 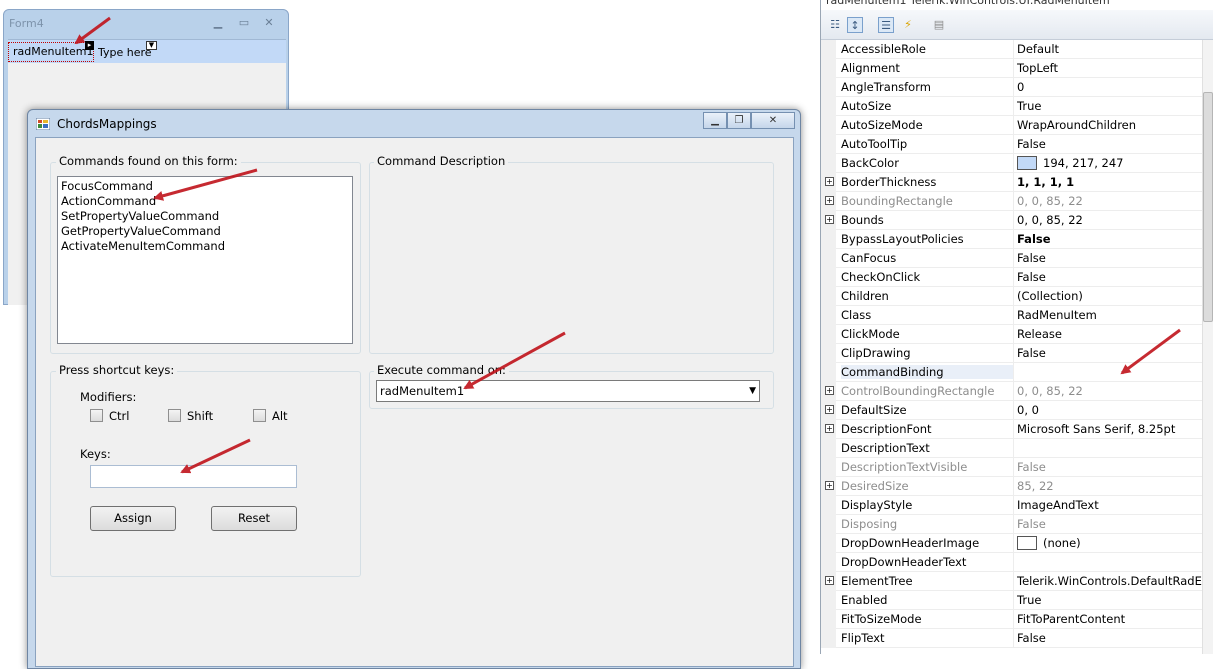 I want to click on property-row: Enabled True, so click(x=1011, y=600).